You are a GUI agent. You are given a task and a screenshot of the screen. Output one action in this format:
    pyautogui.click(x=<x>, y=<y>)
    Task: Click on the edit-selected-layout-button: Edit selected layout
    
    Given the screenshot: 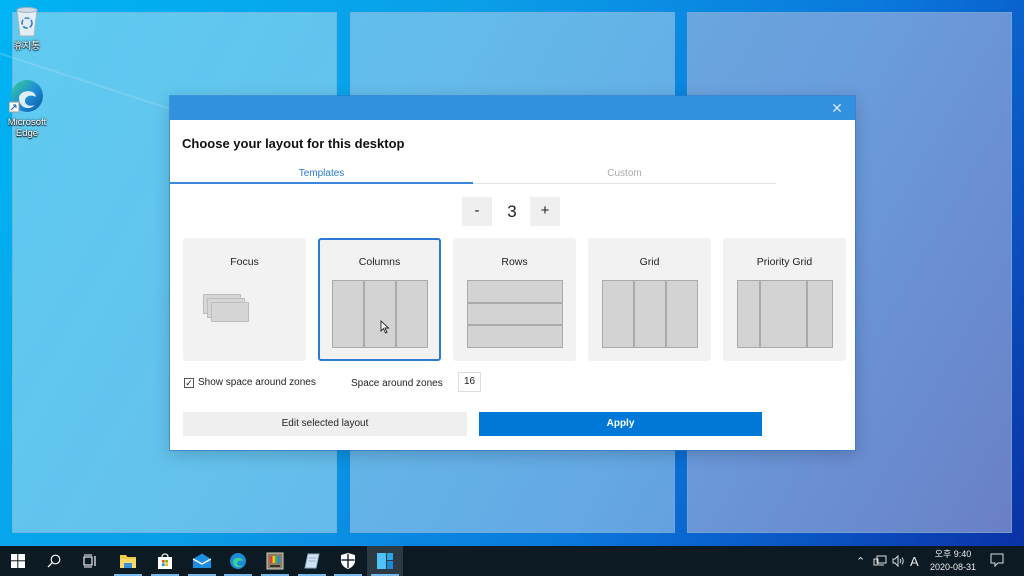 What is the action you would take?
    pyautogui.click(x=325, y=424)
    